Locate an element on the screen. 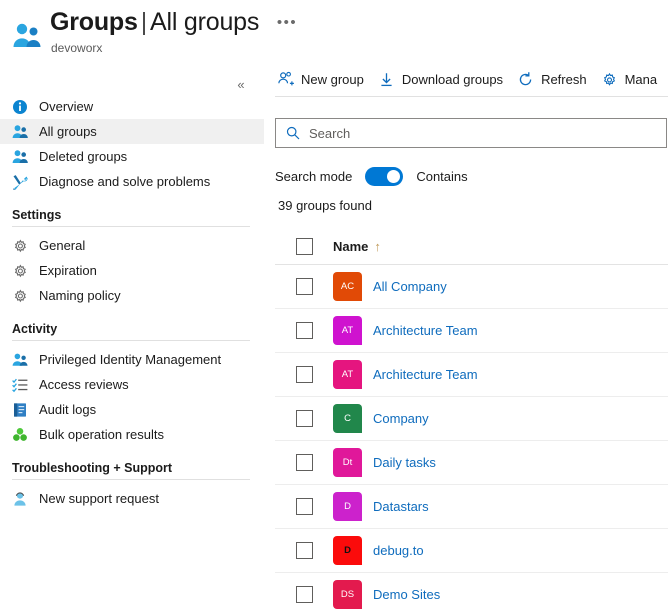  download-icon is located at coordinates (386, 79).